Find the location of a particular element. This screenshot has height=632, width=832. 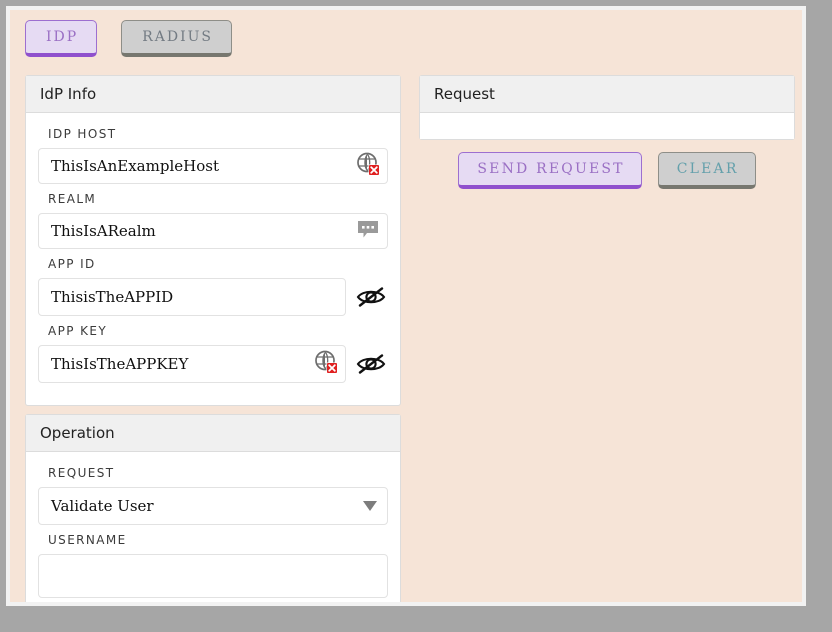

field-app-id: APP ID ThisisTheAPPID is located at coordinates (213, 286).